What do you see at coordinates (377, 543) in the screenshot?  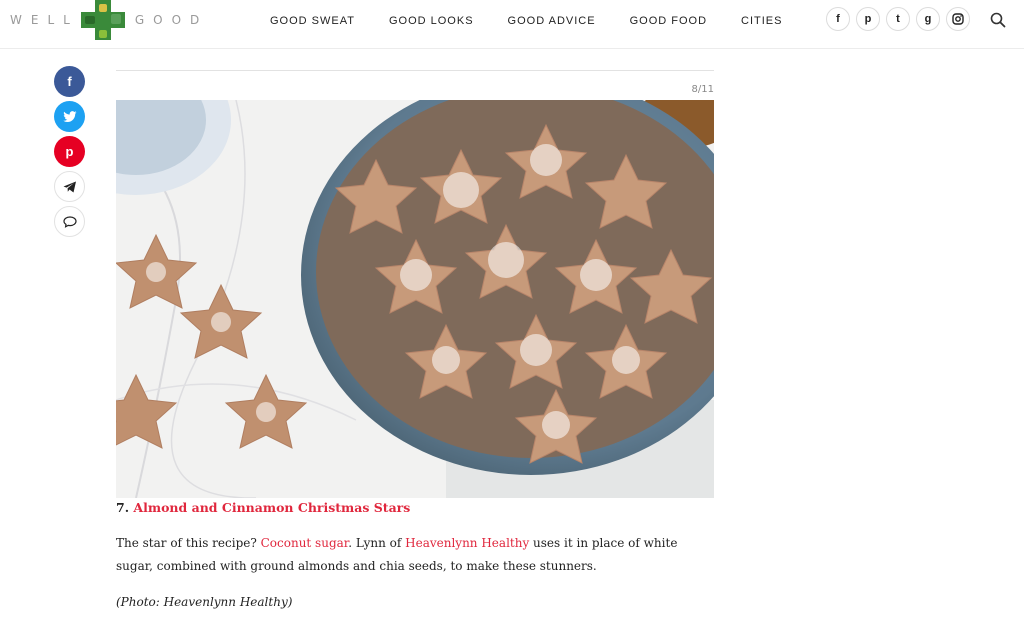 I see `para-mid: . Lynn of` at bounding box center [377, 543].